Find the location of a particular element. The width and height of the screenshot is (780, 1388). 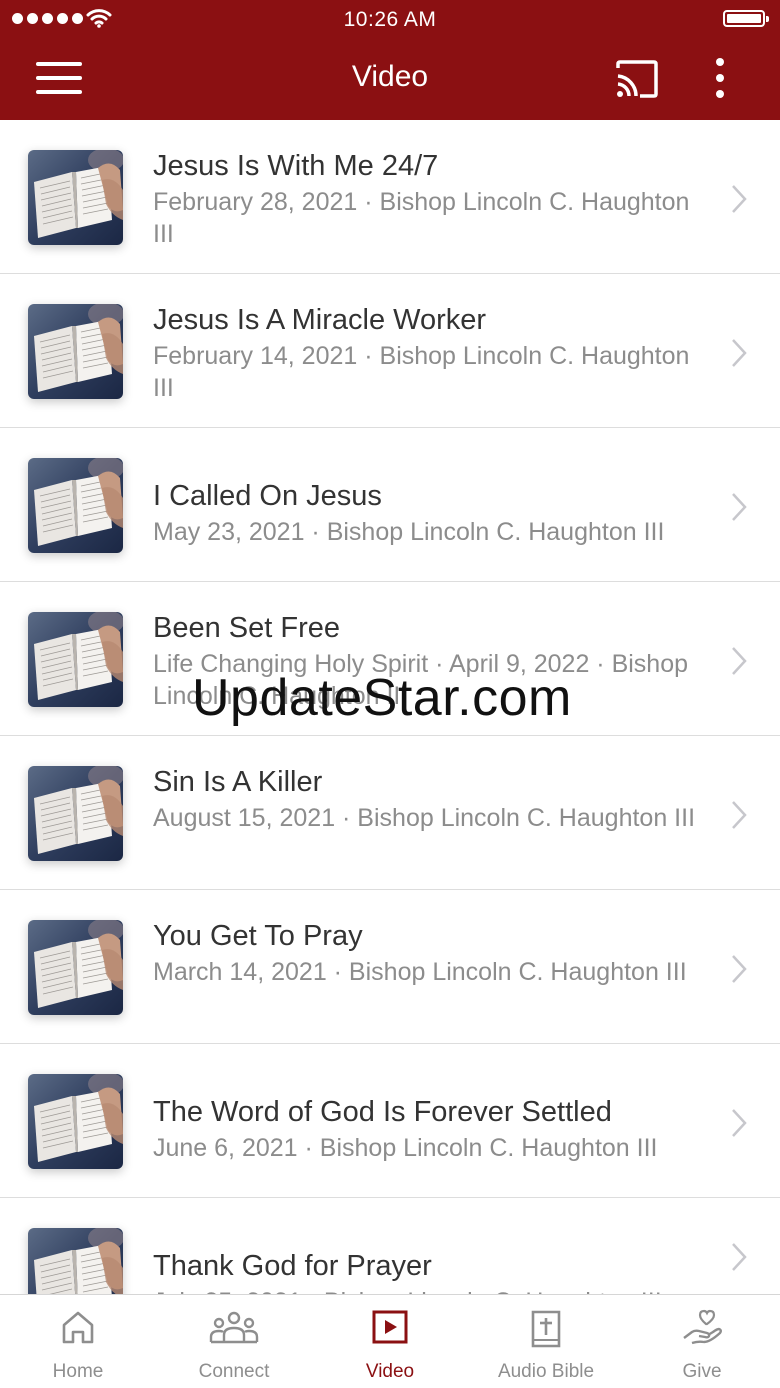

video-title: Jesus Is A Miracle Worker is located at coordinates (320, 320).